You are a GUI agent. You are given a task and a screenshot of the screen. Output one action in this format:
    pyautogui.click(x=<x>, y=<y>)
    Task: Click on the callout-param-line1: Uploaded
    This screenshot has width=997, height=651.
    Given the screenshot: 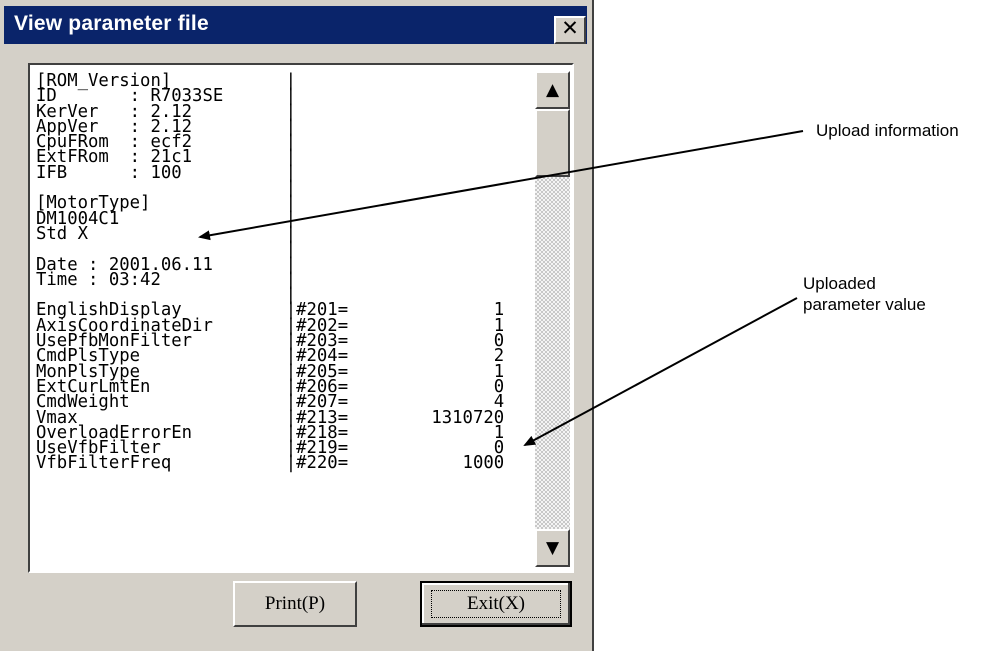 What is the action you would take?
    pyautogui.click(x=839, y=283)
    